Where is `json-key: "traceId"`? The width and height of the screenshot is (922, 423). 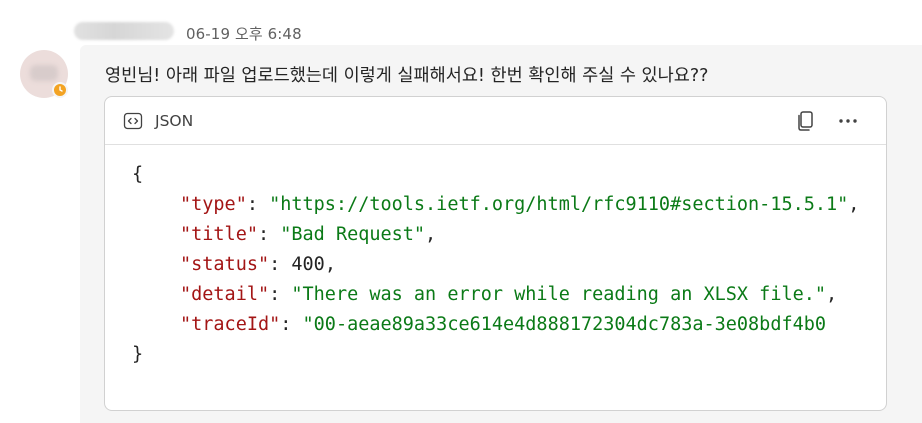
json-key: "traceId" is located at coordinates (230, 324).